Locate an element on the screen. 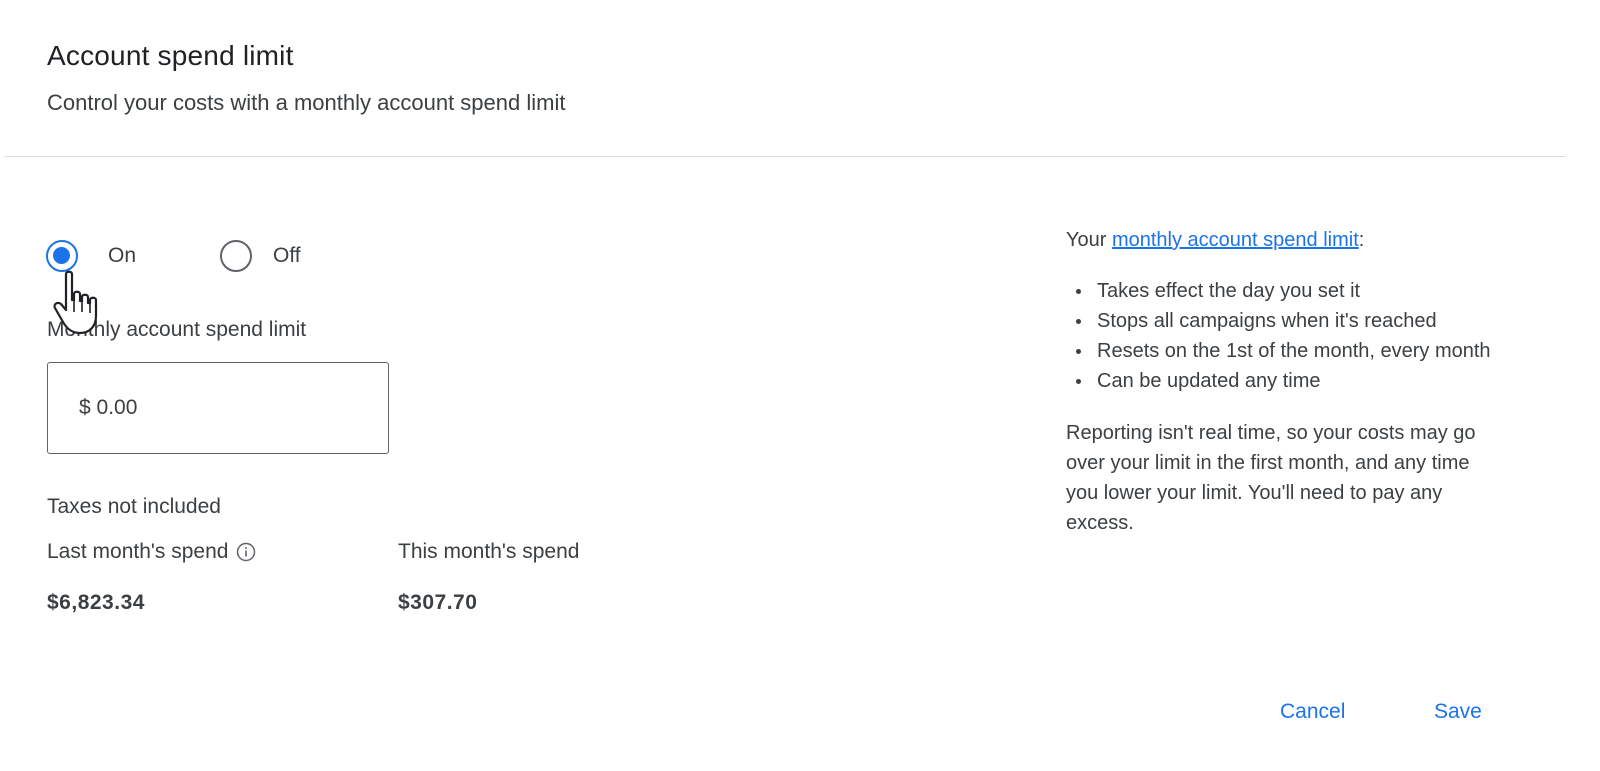  taxes-note: Taxes not included is located at coordinates (134, 506).